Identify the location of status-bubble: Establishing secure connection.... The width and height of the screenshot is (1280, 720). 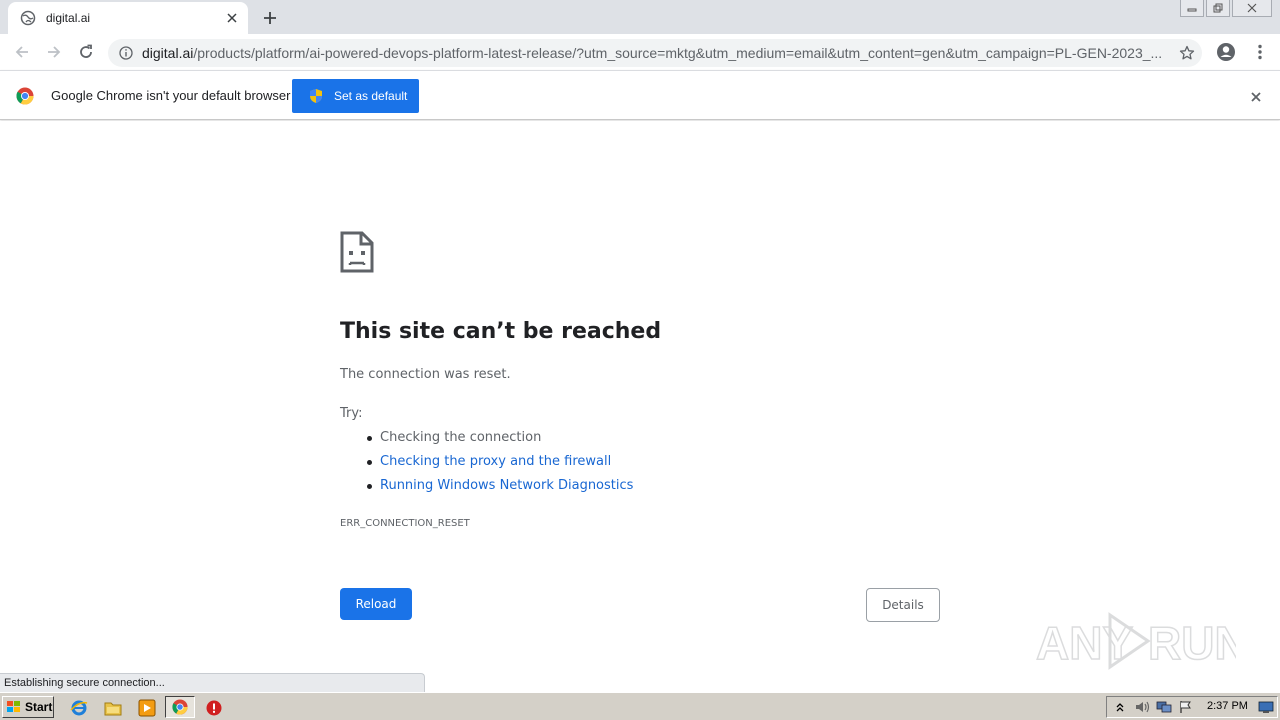
(212, 682).